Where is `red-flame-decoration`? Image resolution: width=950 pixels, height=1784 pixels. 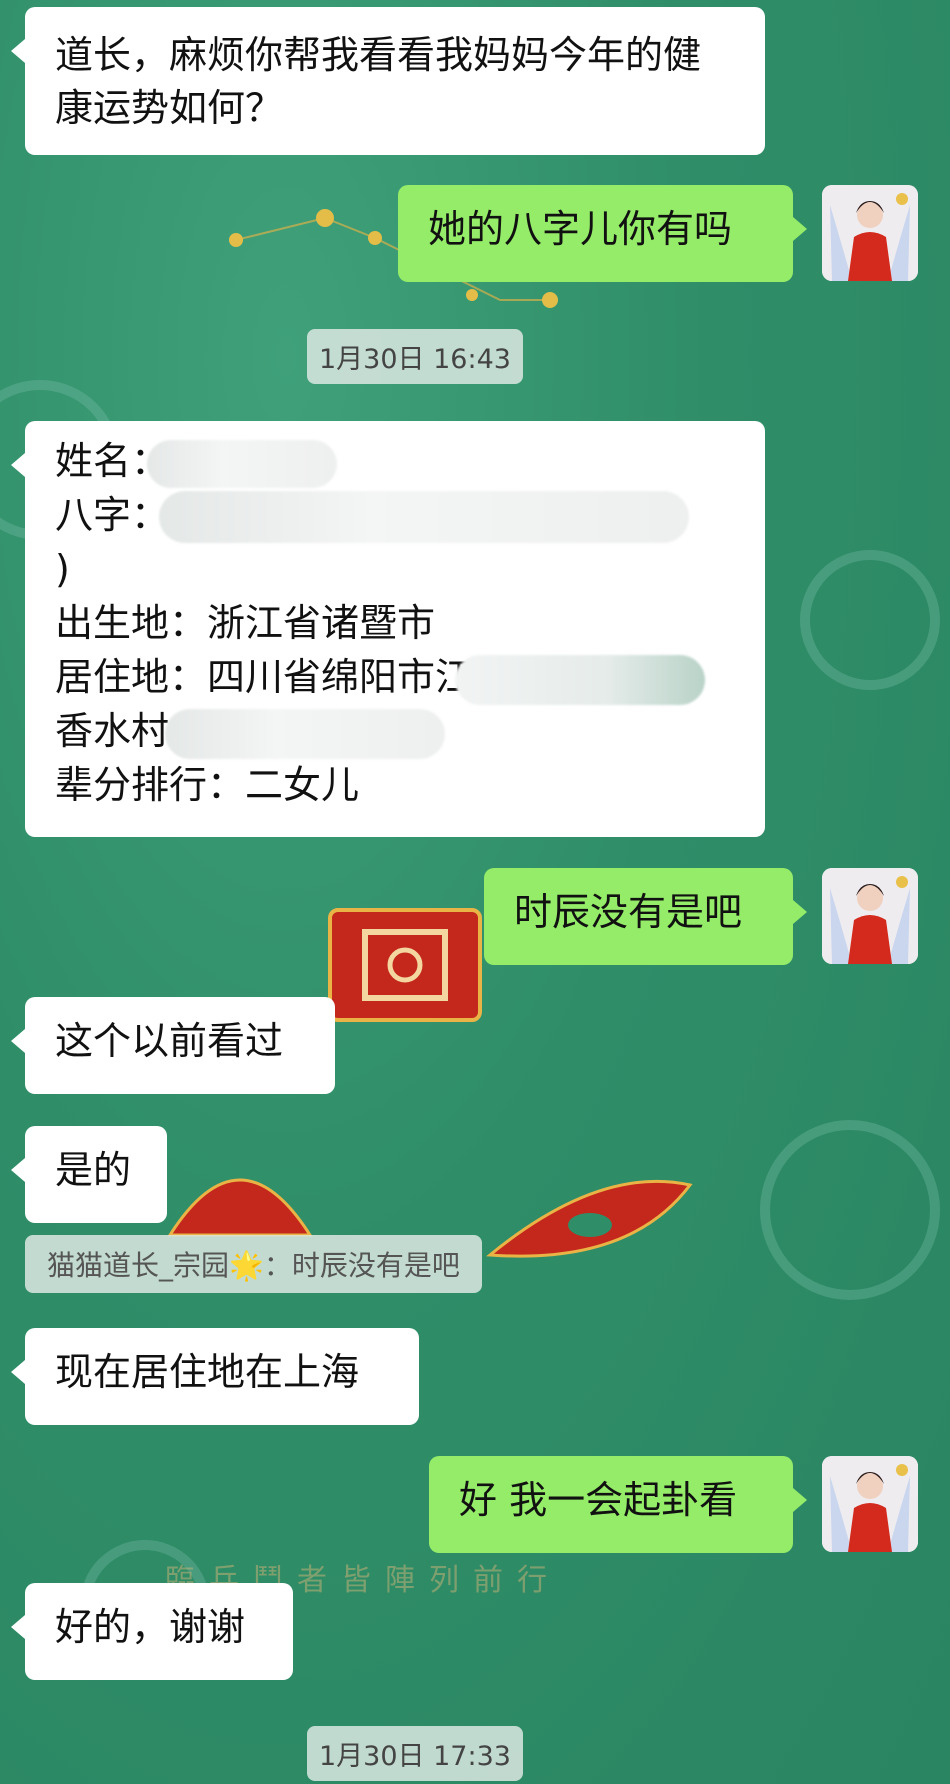 red-flame-decoration is located at coordinates (589, 1218).